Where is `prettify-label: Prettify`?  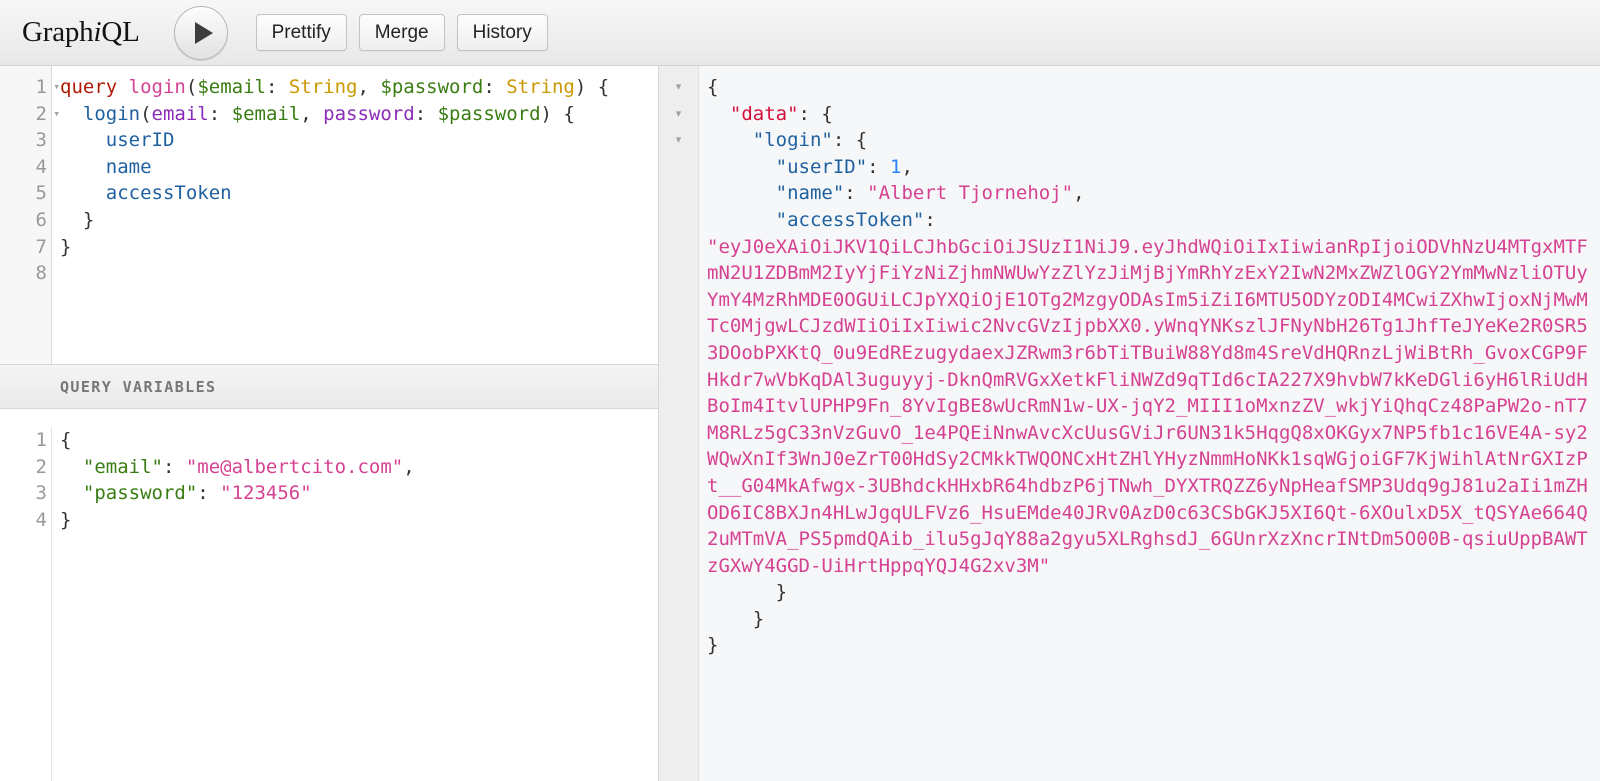 prettify-label: Prettify is located at coordinates (301, 32).